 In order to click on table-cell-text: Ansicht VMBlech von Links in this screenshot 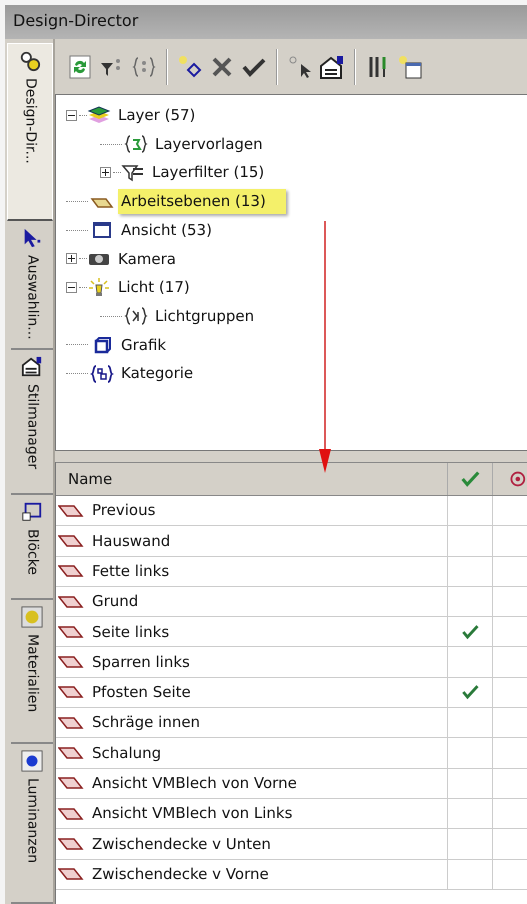, I will do `click(192, 813)`.